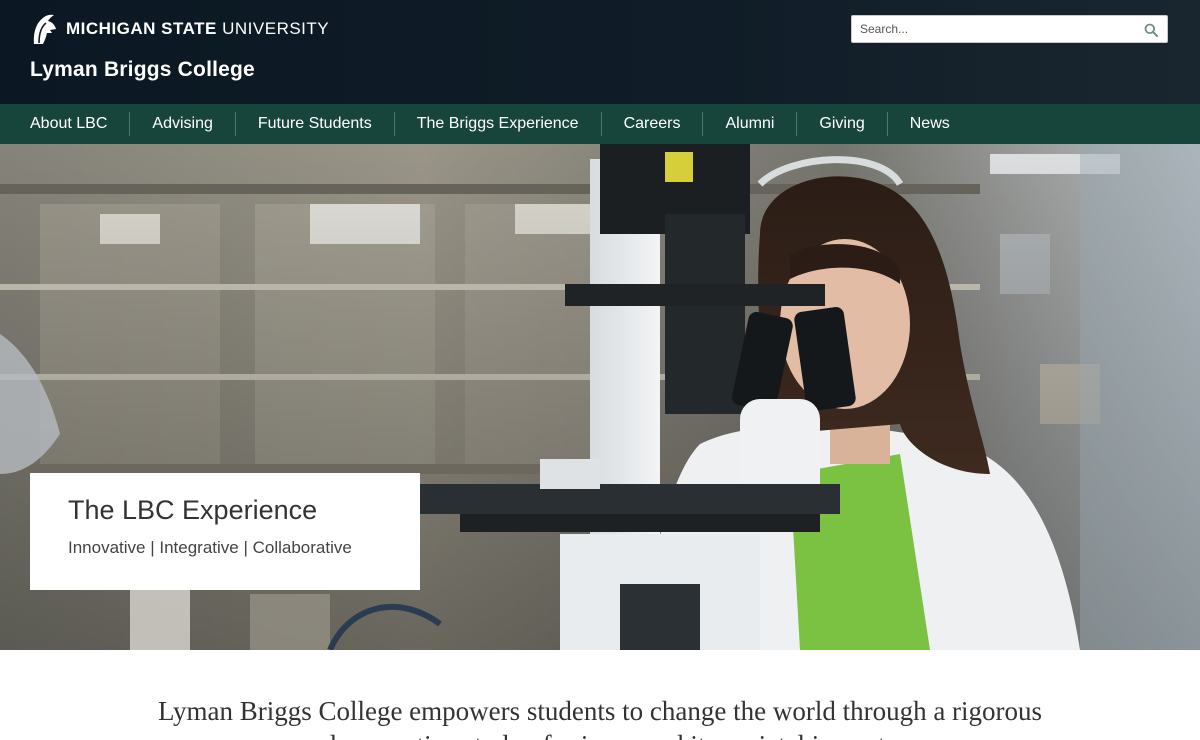 This screenshot has width=1200, height=740. Describe the element at coordinates (181, 124) in the screenshot. I see `nav-item-advising: Advising` at that location.